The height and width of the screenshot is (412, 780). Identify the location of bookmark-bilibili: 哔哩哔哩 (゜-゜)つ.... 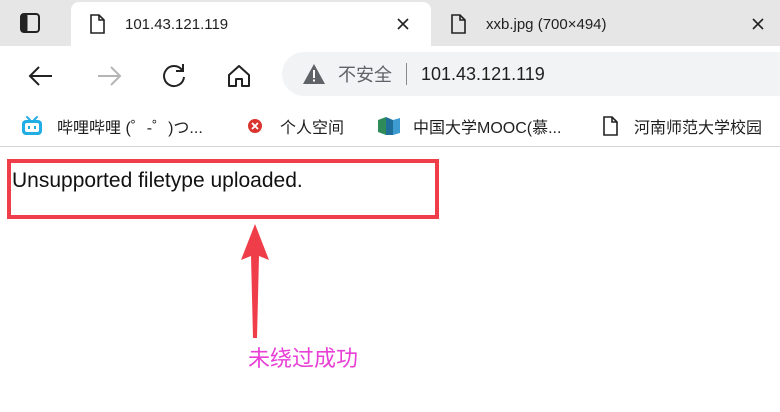
(112, 126).